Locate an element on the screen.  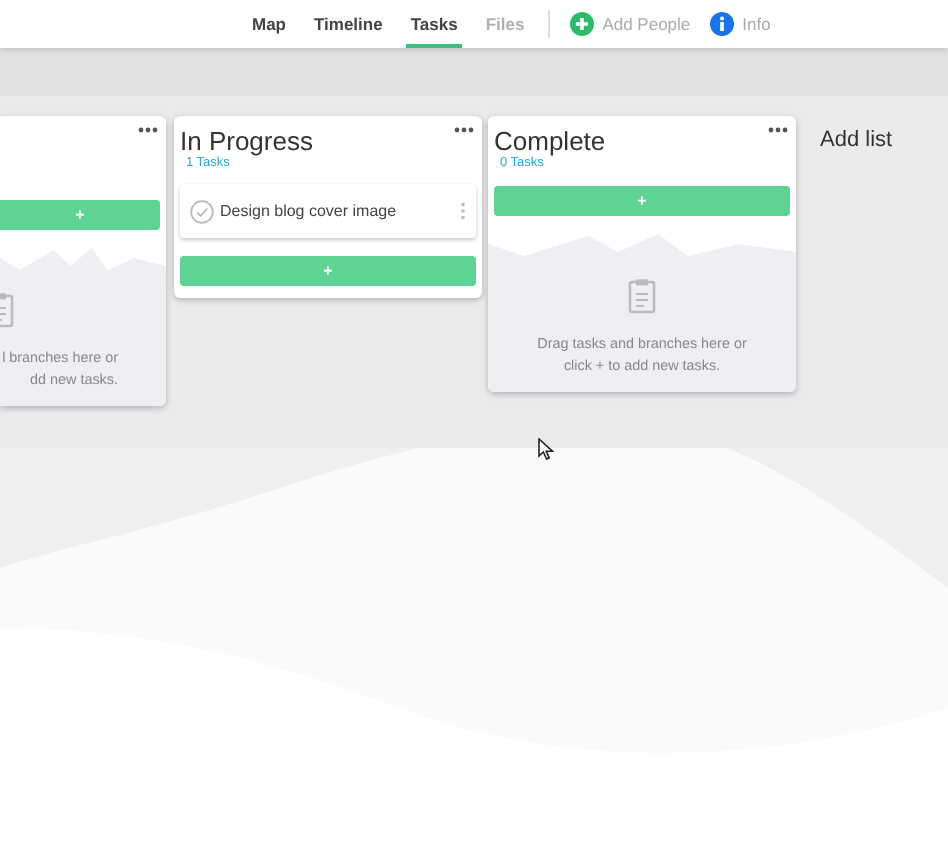
list-title: In Progress is located at coordinates (246, 141).